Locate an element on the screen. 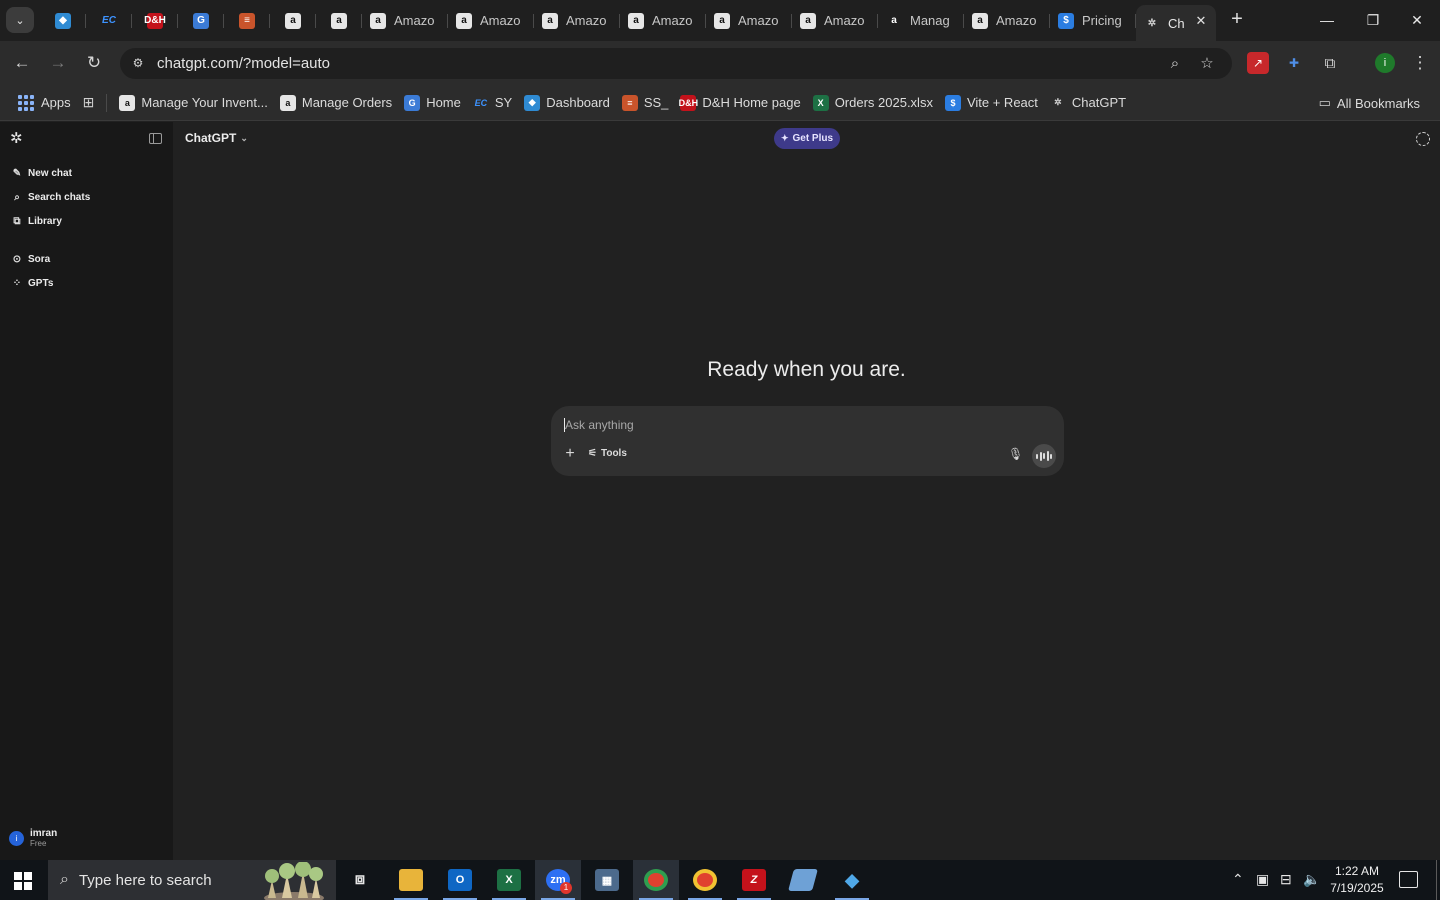 This screenshot has height=900, width=1440. bookmark-star-icon: ☆ is located at coordinates (1207, 64).